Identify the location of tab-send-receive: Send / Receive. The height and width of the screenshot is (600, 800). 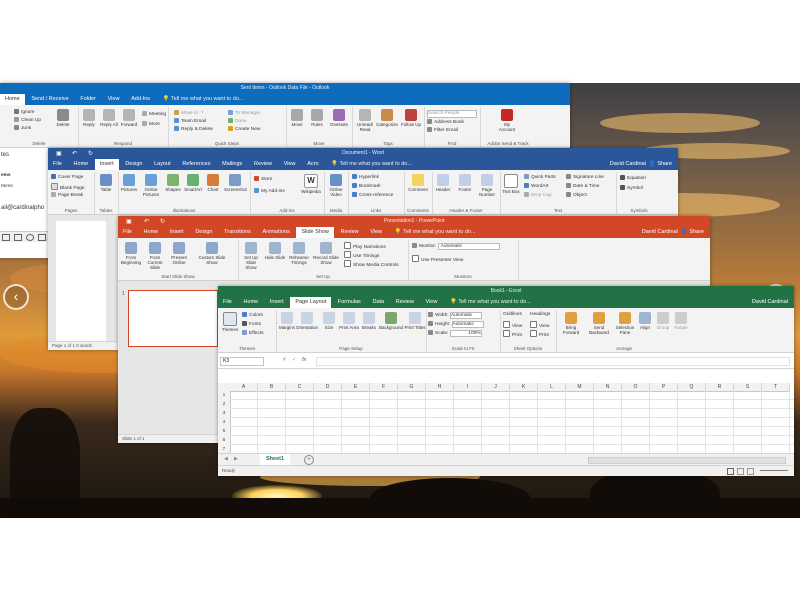
(49, 99).